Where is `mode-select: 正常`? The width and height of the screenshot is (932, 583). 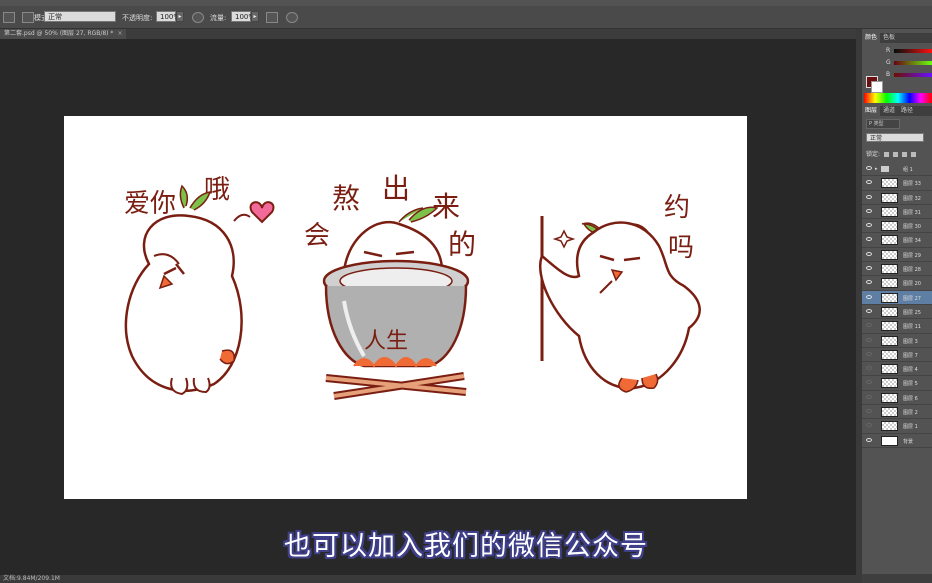 mode-select: 正常 is located at coordinates (80, 16).